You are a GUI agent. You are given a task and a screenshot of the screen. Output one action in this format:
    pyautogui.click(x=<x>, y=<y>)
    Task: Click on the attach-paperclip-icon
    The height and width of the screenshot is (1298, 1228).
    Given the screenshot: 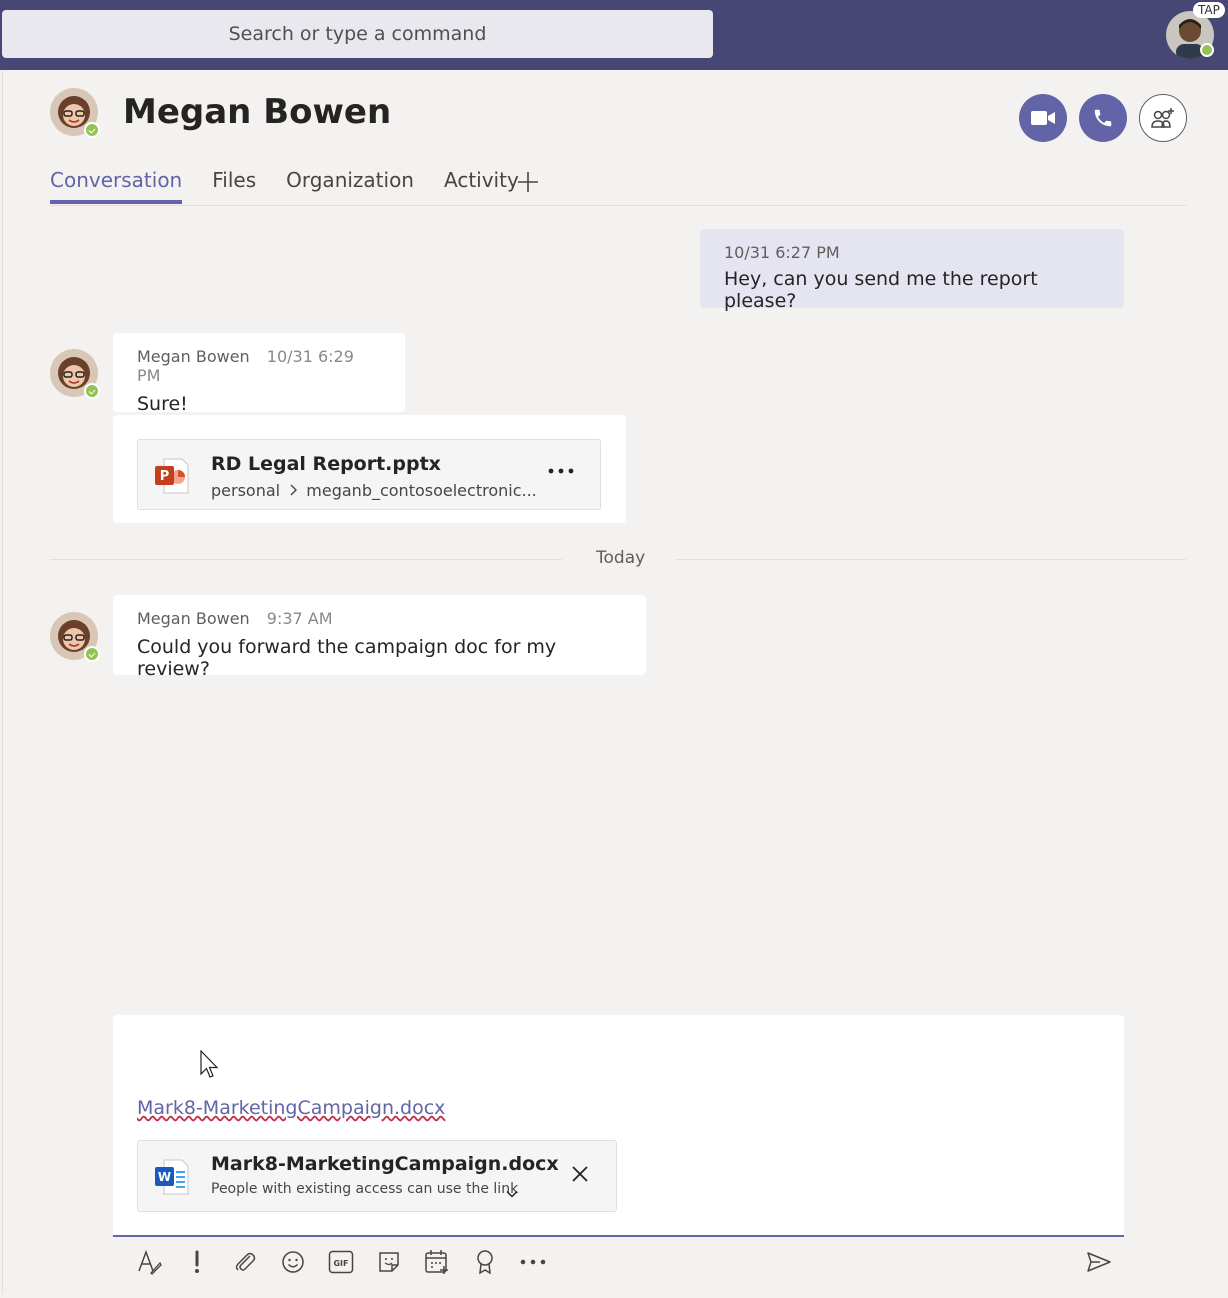 What is the action you would take?
    pyautogui.click(x=245, y=1262)
    